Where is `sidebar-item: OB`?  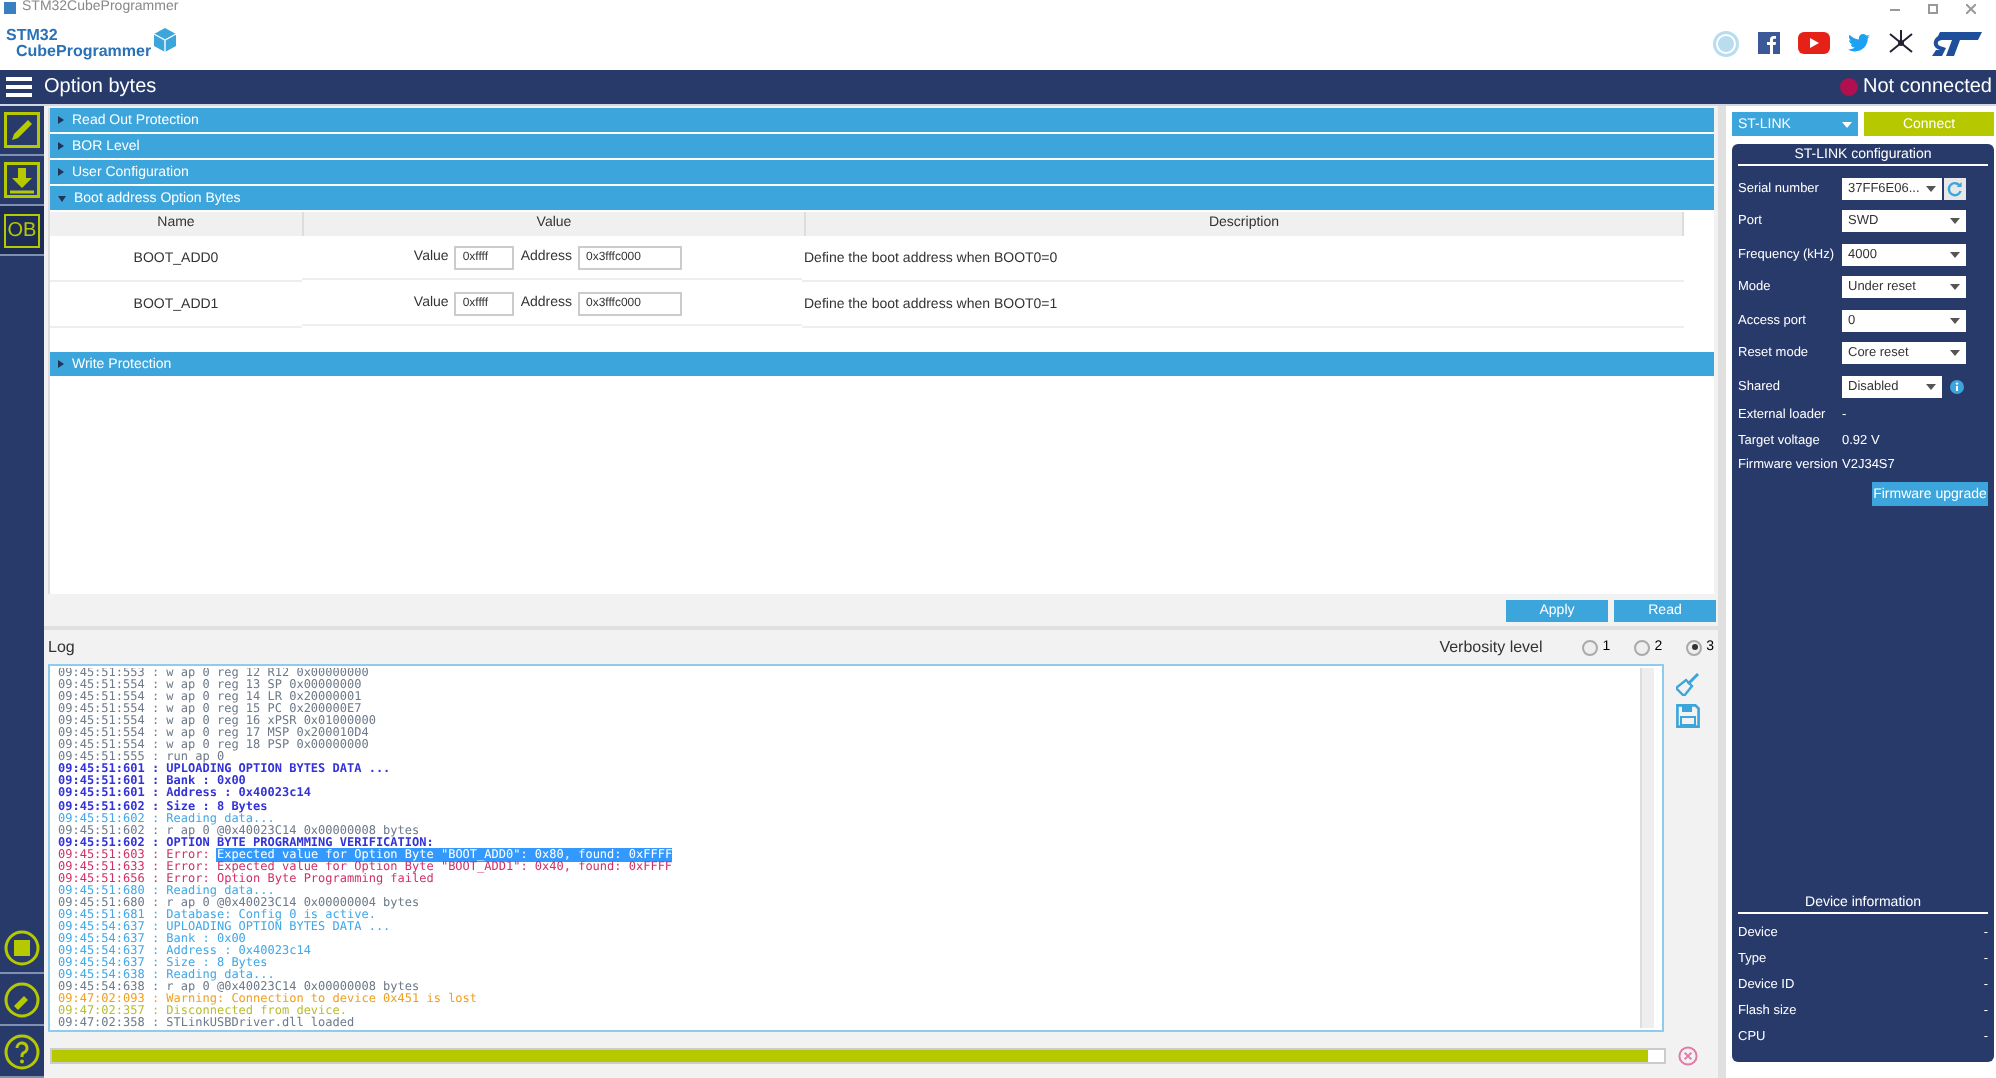
sidebar-item: OB is located at coordinates (22, 231).